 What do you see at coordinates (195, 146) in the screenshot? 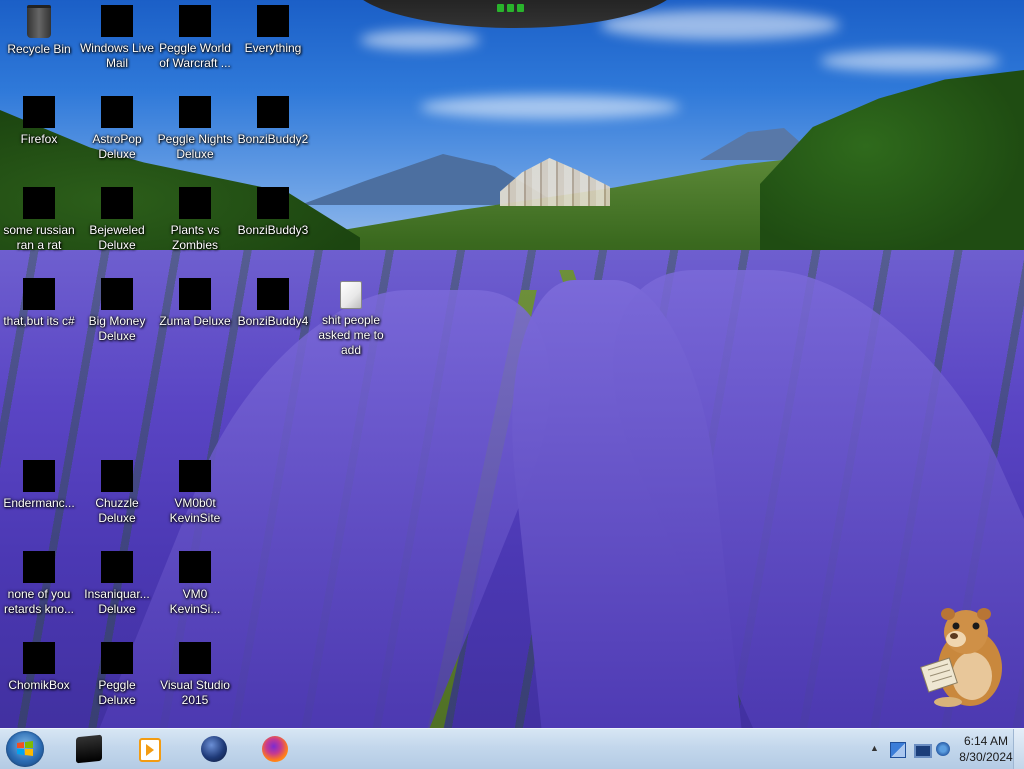
I see `desktop-icon-label: Peggle Nights Deluxe` at bounding box center [195, 146].